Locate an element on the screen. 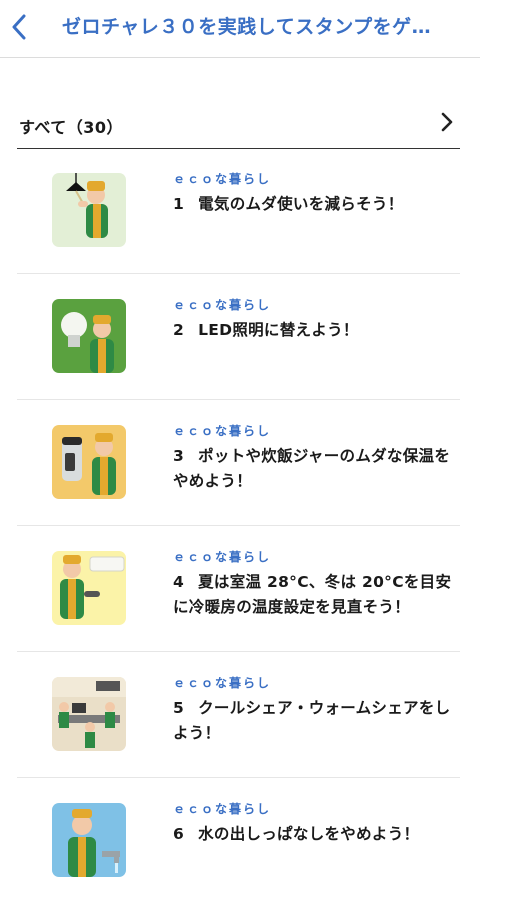 This screenshot has width=507, height=903. mission-number: 4 is located at coordinates (179, 582).